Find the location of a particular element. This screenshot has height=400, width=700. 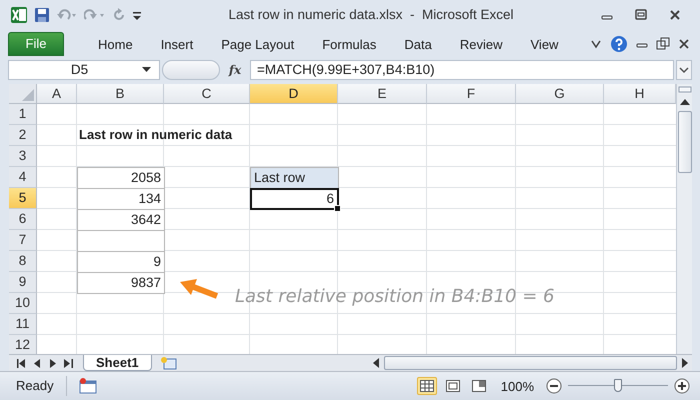

zoom-level: 100% is located at coordinates (517, 386).